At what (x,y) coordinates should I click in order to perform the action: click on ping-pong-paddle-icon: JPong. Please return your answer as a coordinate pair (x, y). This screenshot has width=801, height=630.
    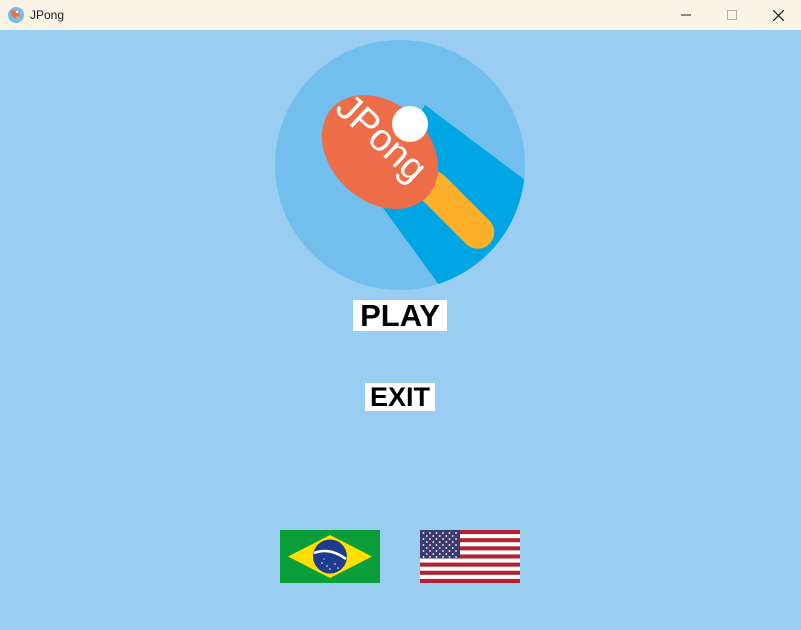
    Looking at the image, I should click on (400, 165).